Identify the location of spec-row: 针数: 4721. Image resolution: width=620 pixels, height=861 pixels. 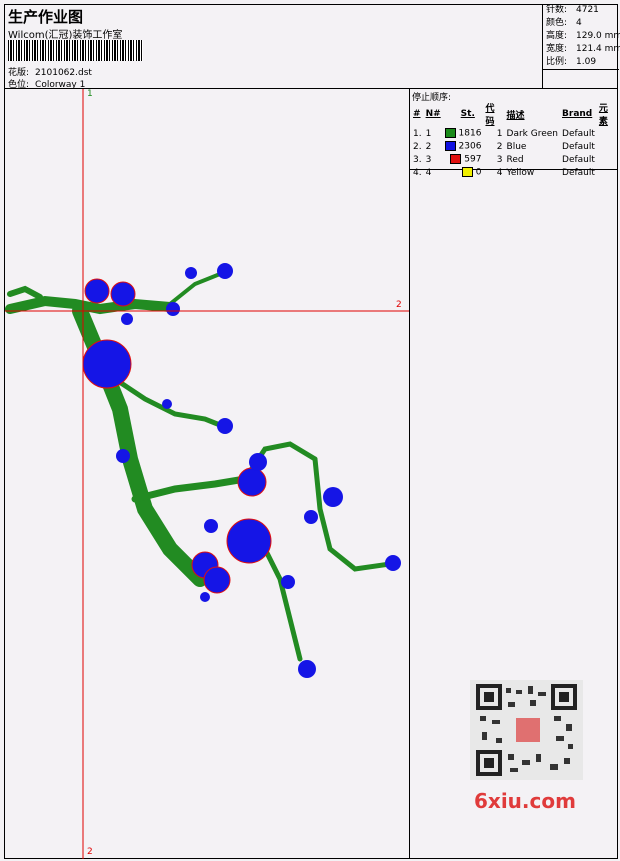
(580, 10).